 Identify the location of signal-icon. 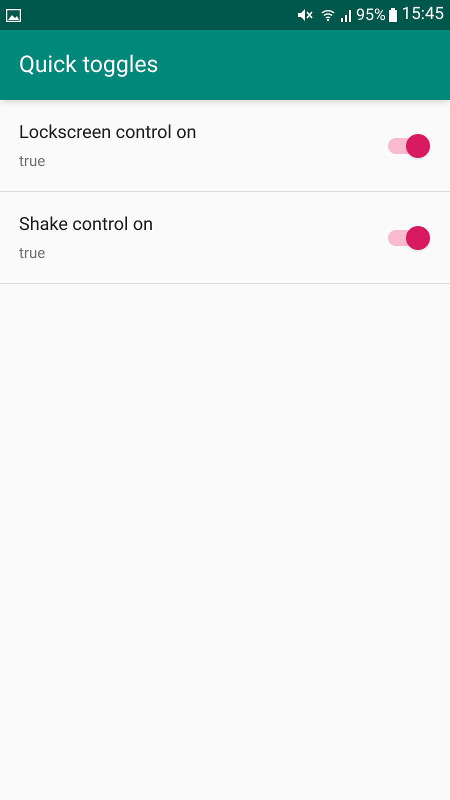
(346, 15).